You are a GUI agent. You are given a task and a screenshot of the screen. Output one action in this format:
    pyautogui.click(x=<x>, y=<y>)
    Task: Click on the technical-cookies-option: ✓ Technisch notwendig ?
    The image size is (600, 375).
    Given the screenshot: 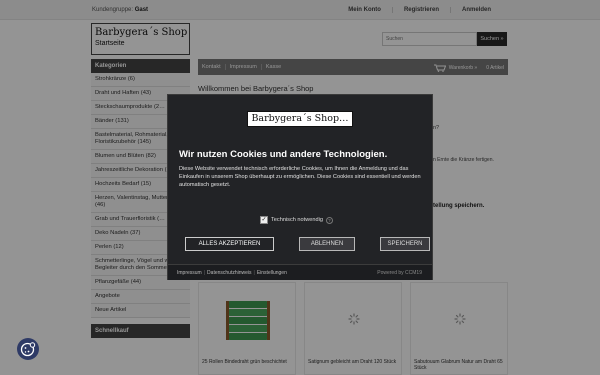 What is the action you would take?
    pyautogui.click(x=296, y=220)
    